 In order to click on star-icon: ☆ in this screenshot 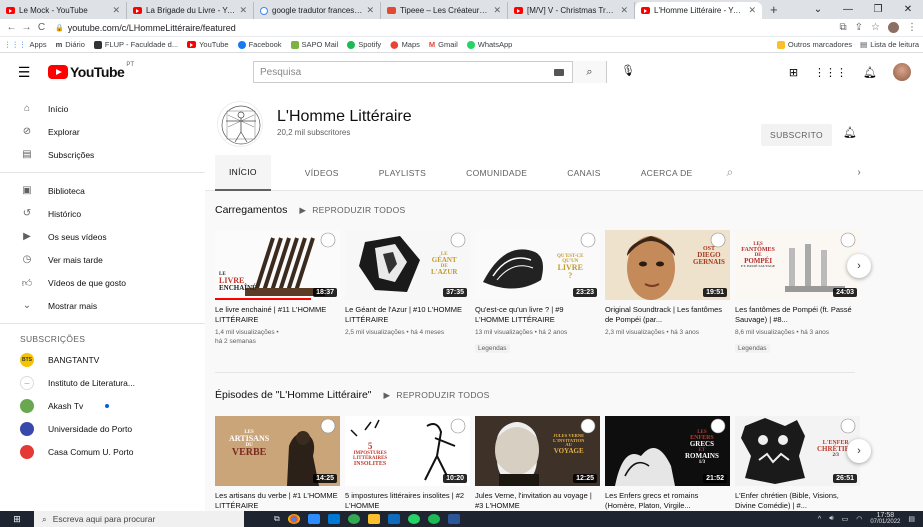, I will do `click(875, 27)`.